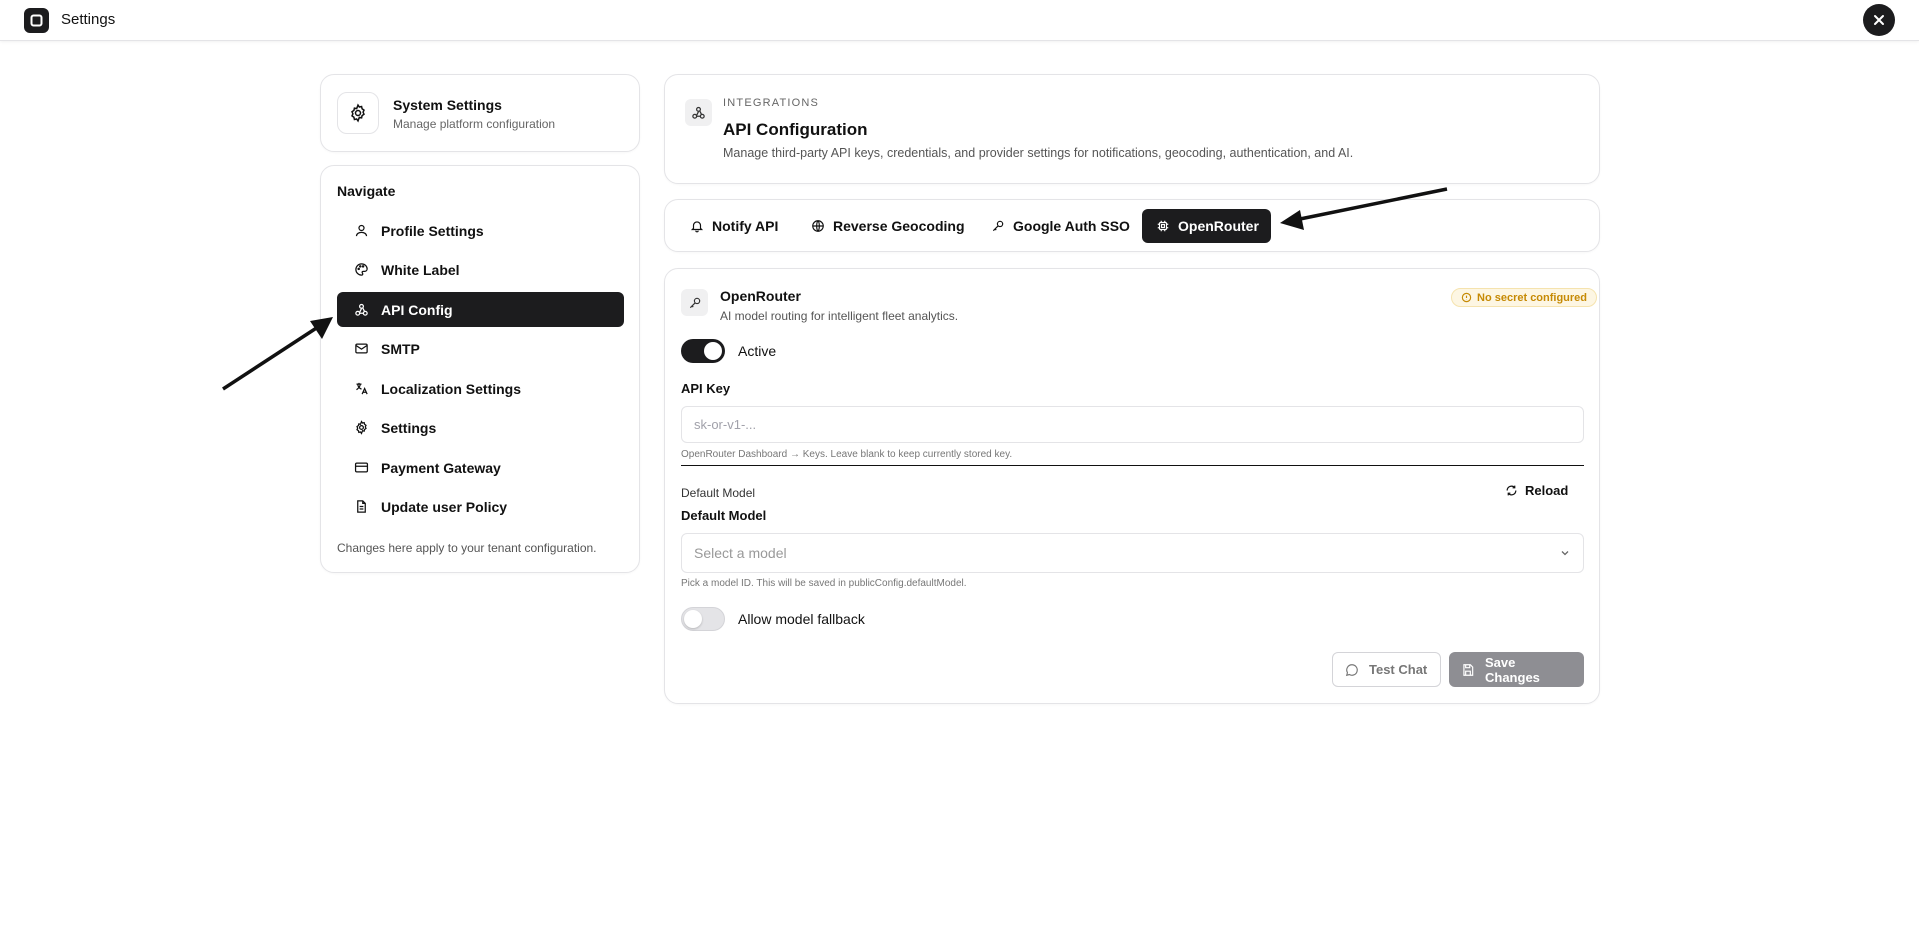  I want to click on sidebar-item-smtp: SMTP, so click(480, 348).